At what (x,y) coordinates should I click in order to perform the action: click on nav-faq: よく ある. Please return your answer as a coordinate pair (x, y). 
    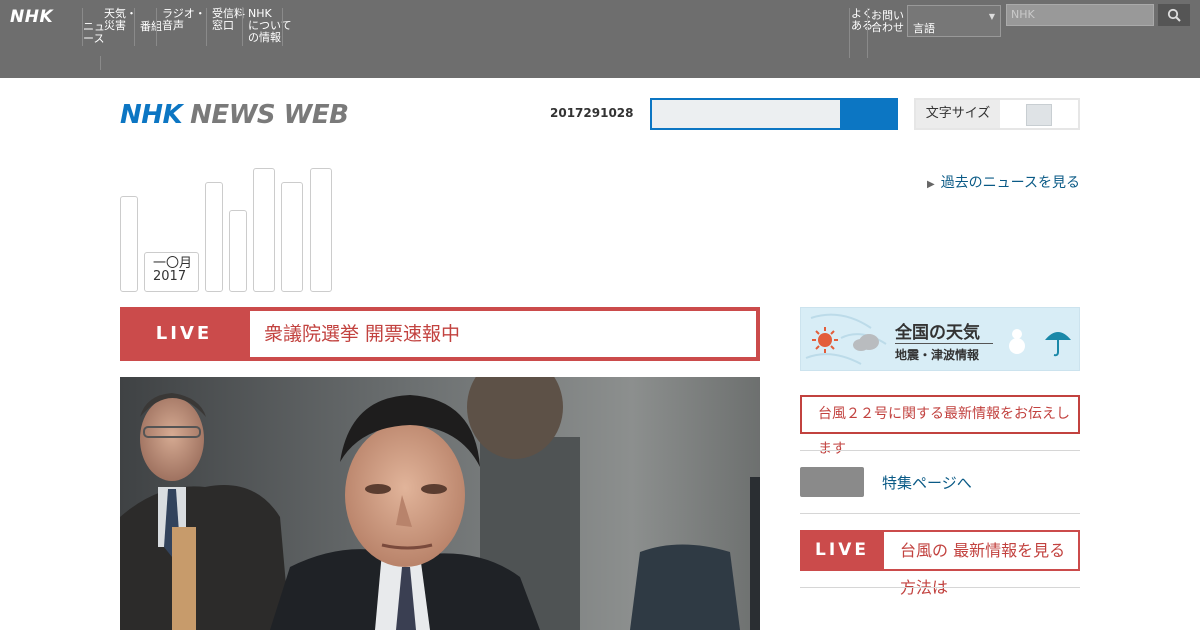
    Looking at the image, I should click on (862, 20).